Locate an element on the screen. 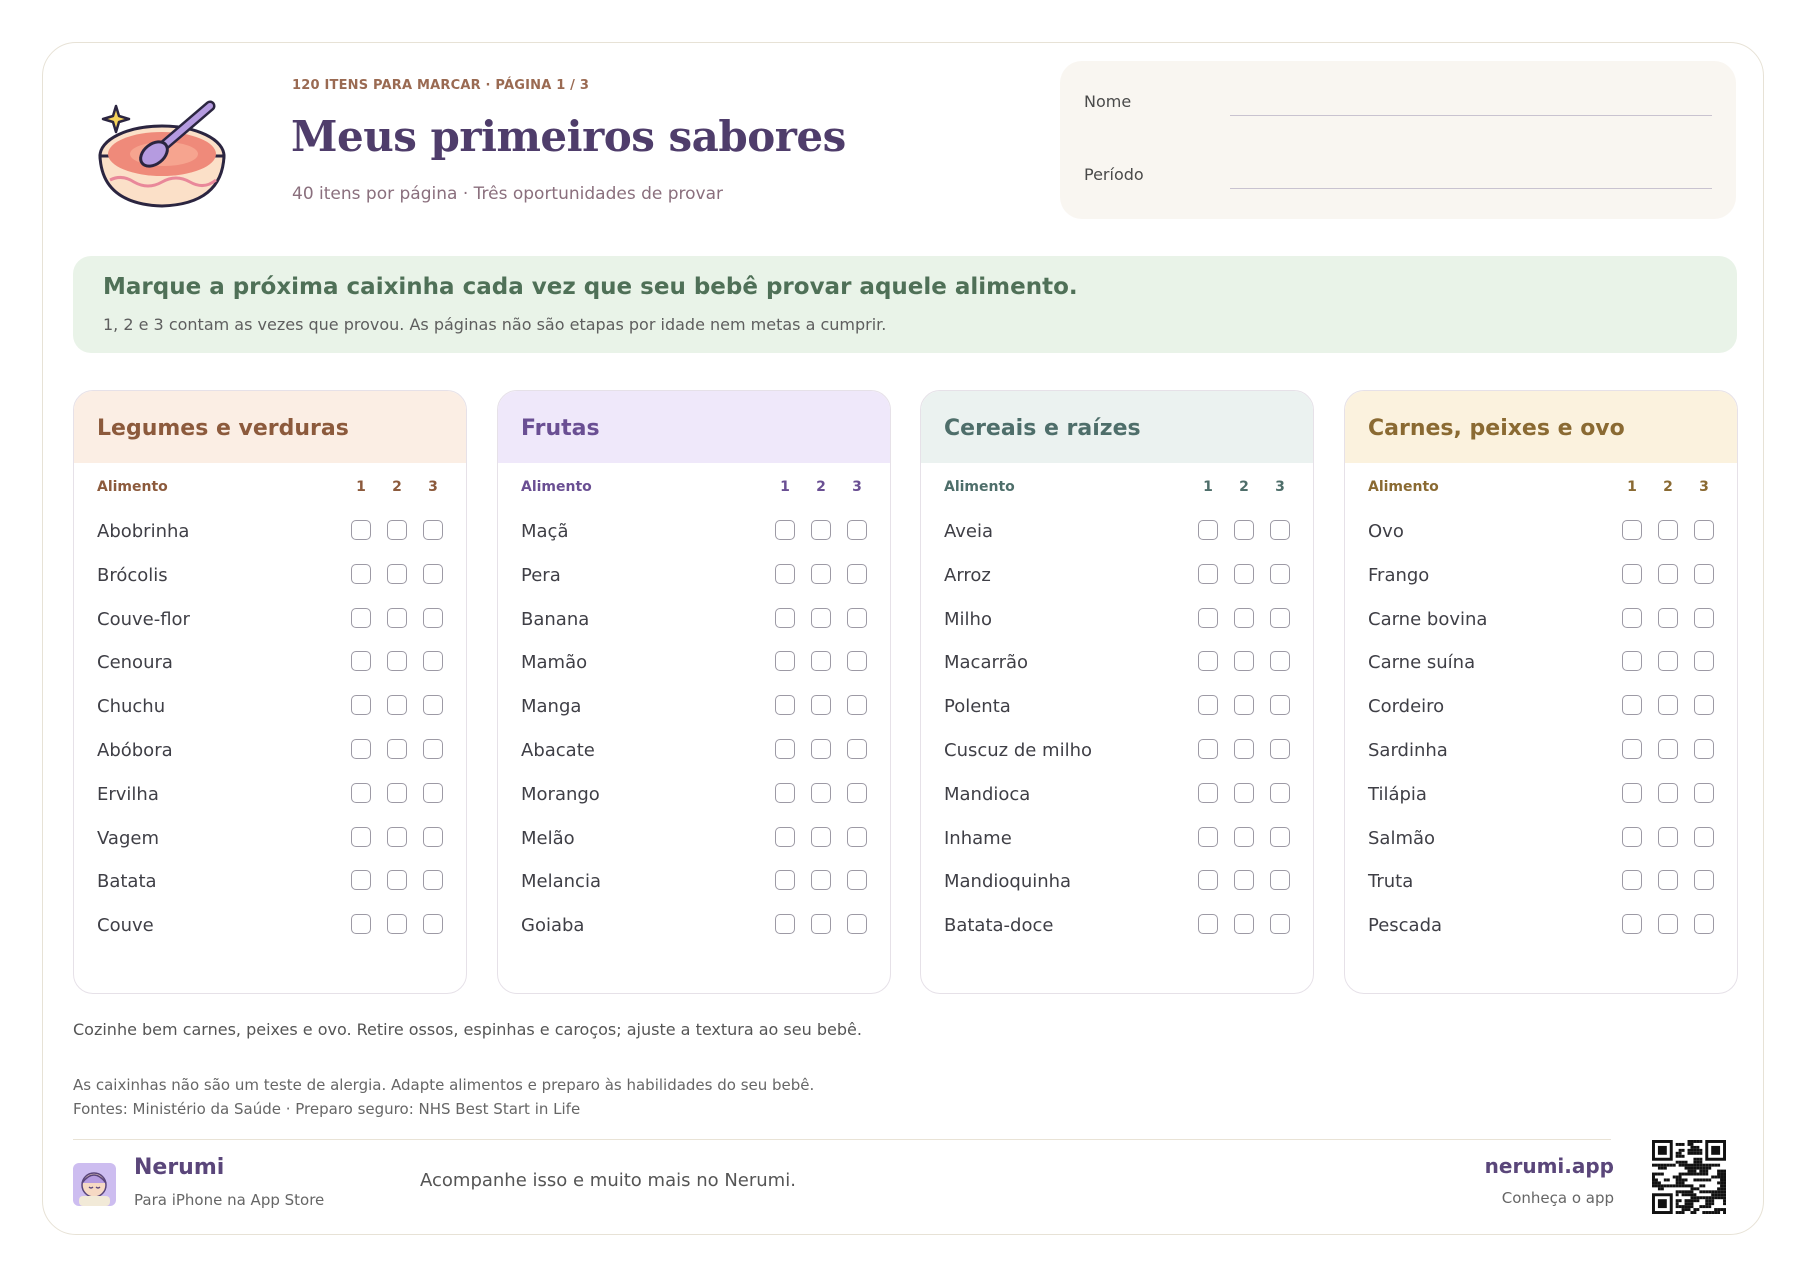  period-field is located at coordinates (1471, 188).